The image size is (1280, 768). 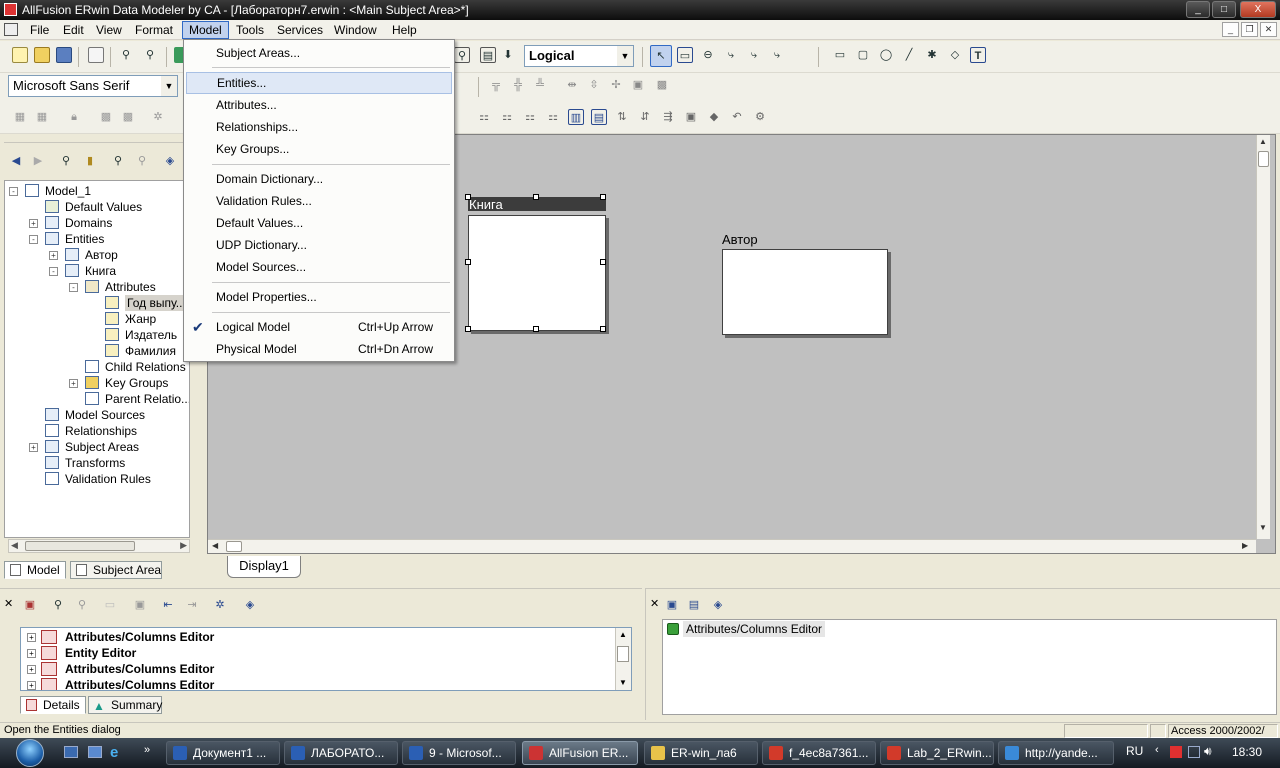 I want to click on tree-item: Relationships, so click(x=97, y=431).